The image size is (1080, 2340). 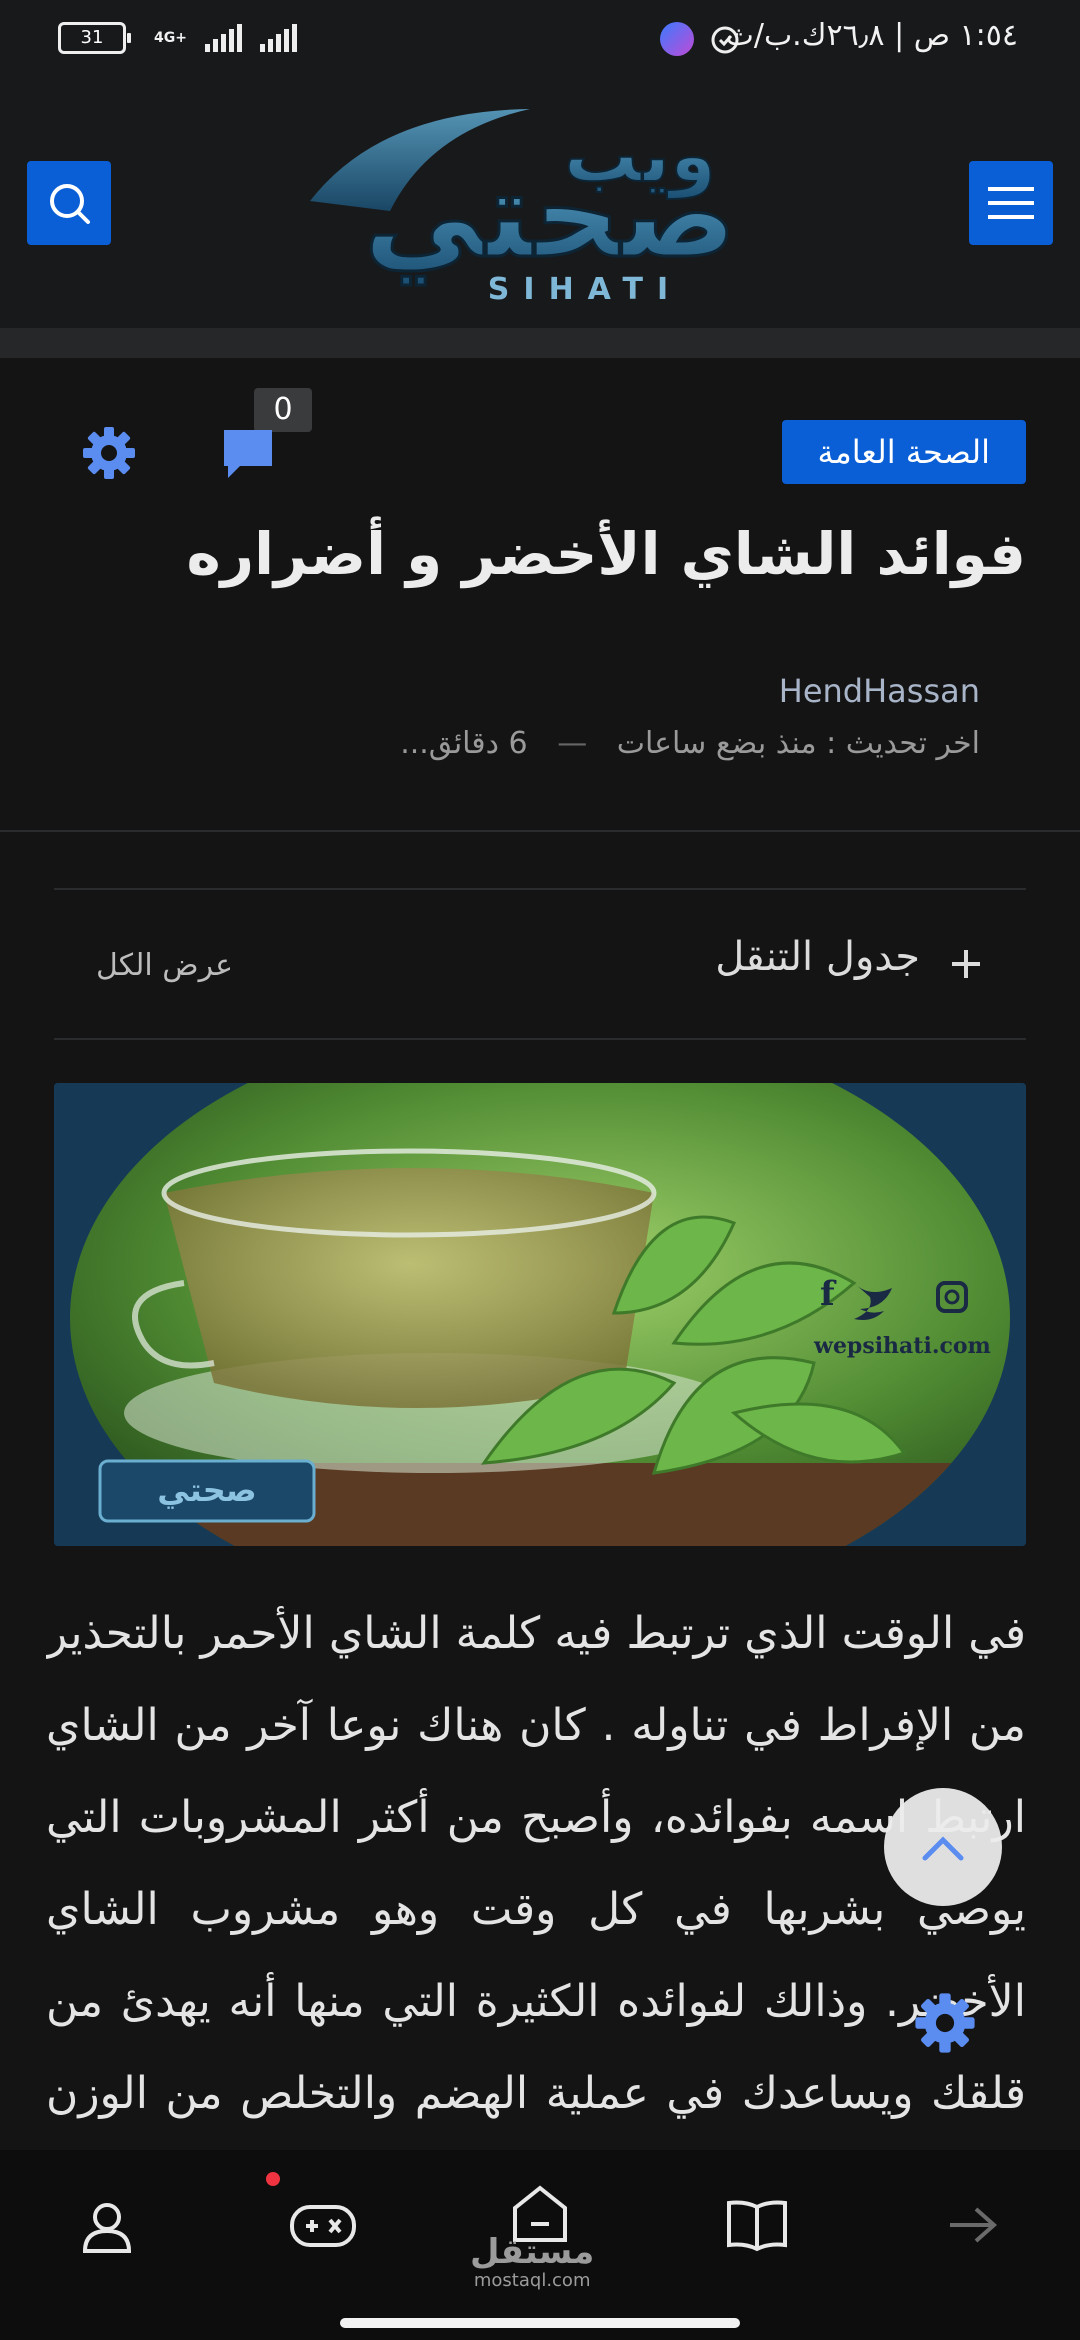 I want to click on nav-profile, so click(x=107, y=2225).